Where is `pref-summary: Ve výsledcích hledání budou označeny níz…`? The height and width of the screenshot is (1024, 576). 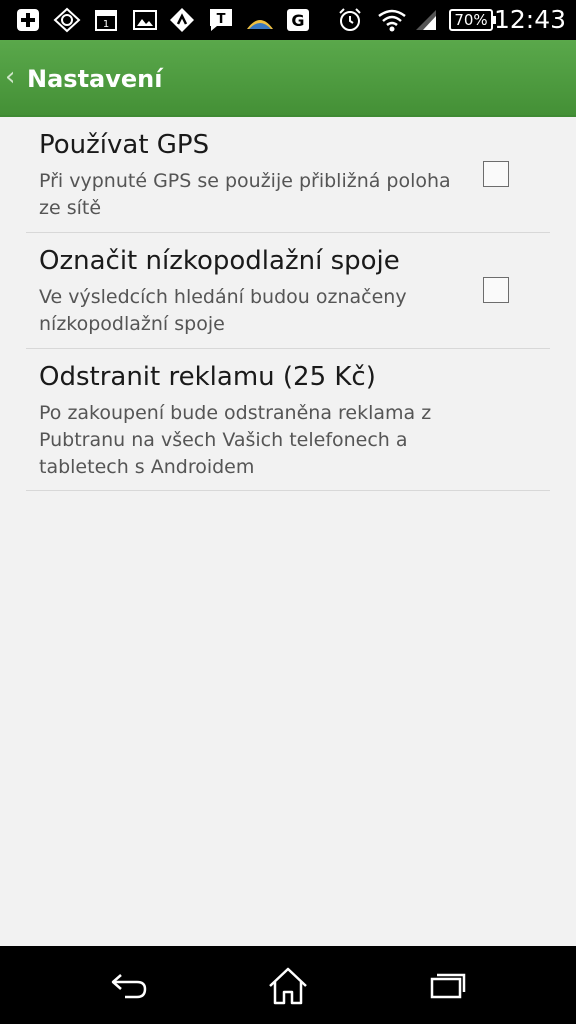 pref-summary: Ve výsledcích hledání budou označeny níz… is located at coordinates (223, 310).